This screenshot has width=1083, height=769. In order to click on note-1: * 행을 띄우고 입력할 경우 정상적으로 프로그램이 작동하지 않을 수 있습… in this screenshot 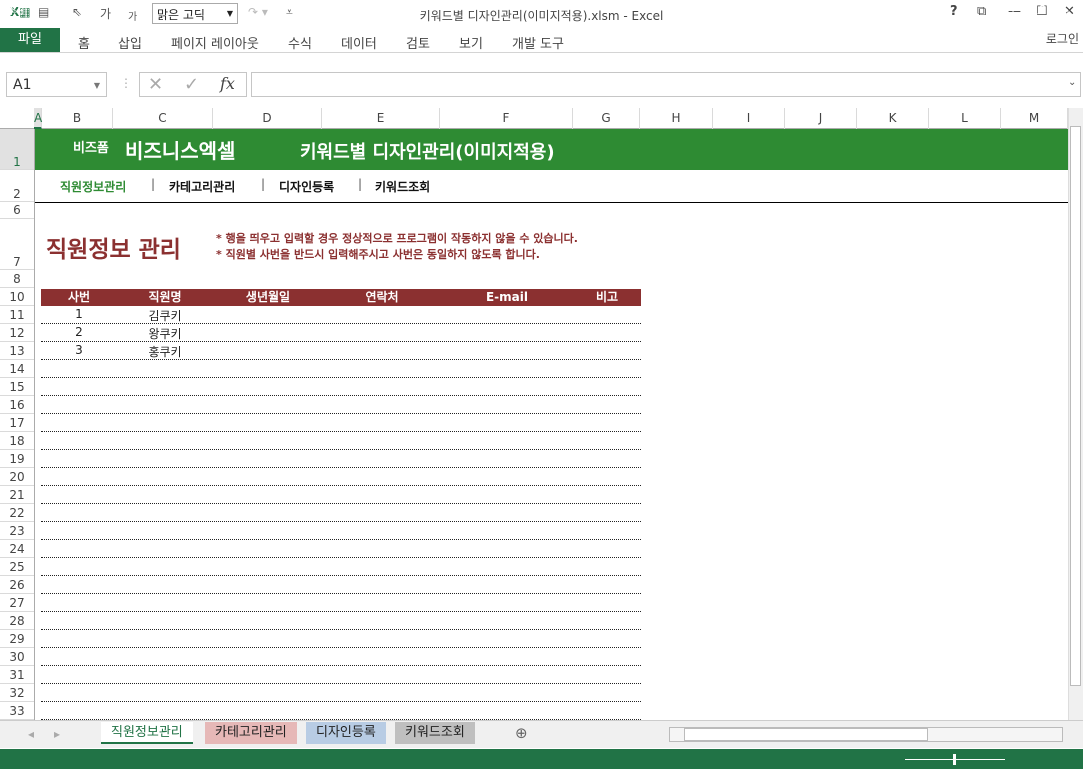, I will do `click(397, 238)`.